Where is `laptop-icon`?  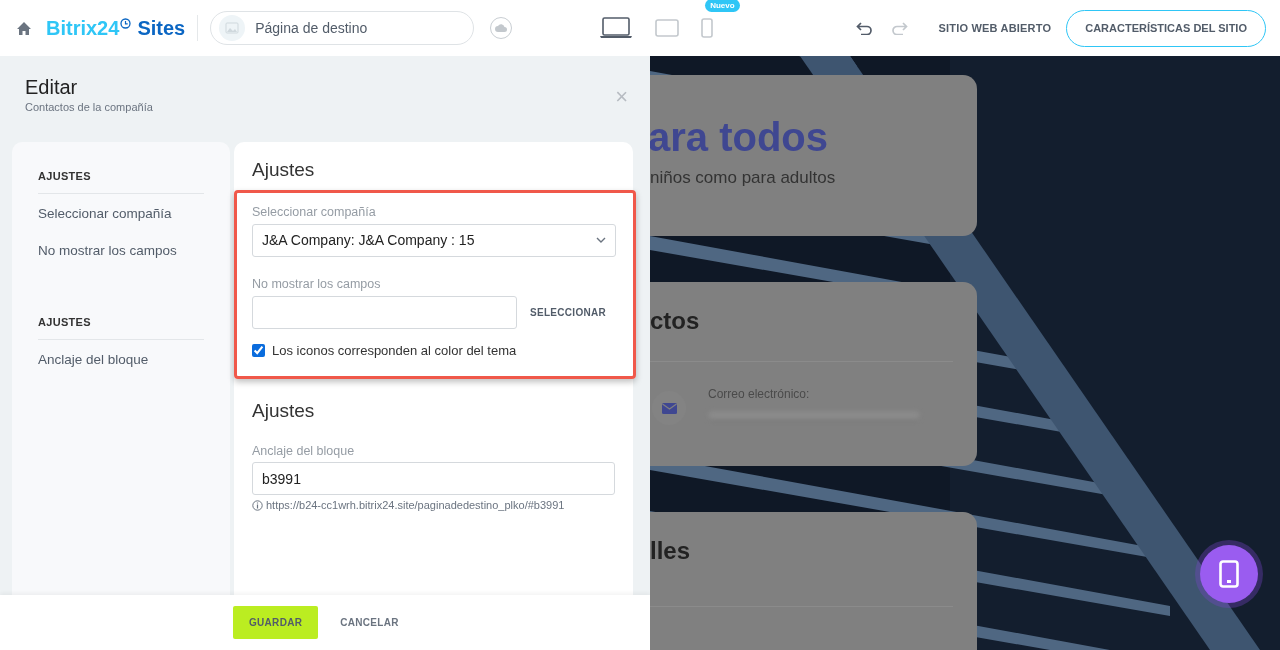 laptop-icon is located at coordinates (616, 28).